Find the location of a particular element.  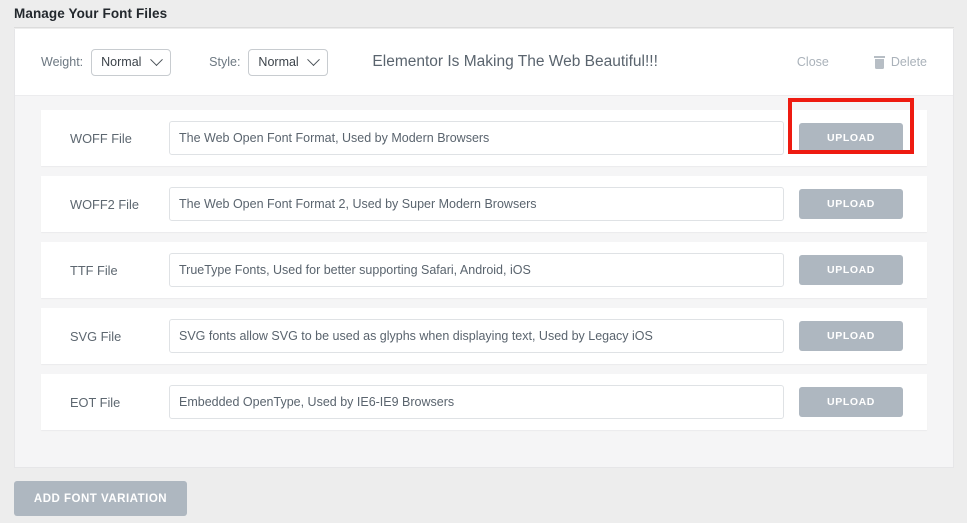

heading-divider is located at coordinates (484, 27).